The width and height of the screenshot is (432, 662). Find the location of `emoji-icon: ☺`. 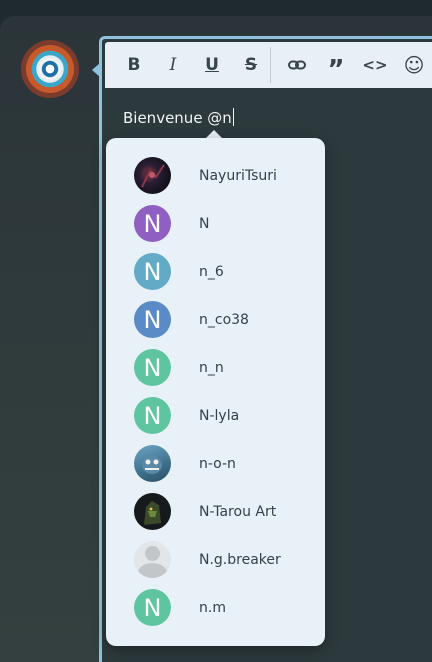

emoji-icon: ☺ is located at coordinates (414, 65).